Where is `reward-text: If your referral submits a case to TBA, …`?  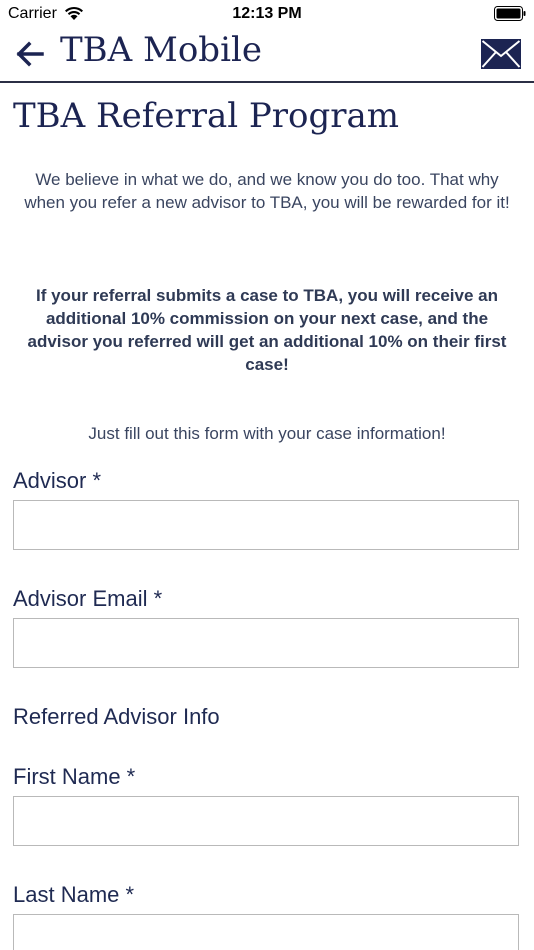 reward-text: If your referral submits a case to TBA, … is located at coordinates (267, 330).